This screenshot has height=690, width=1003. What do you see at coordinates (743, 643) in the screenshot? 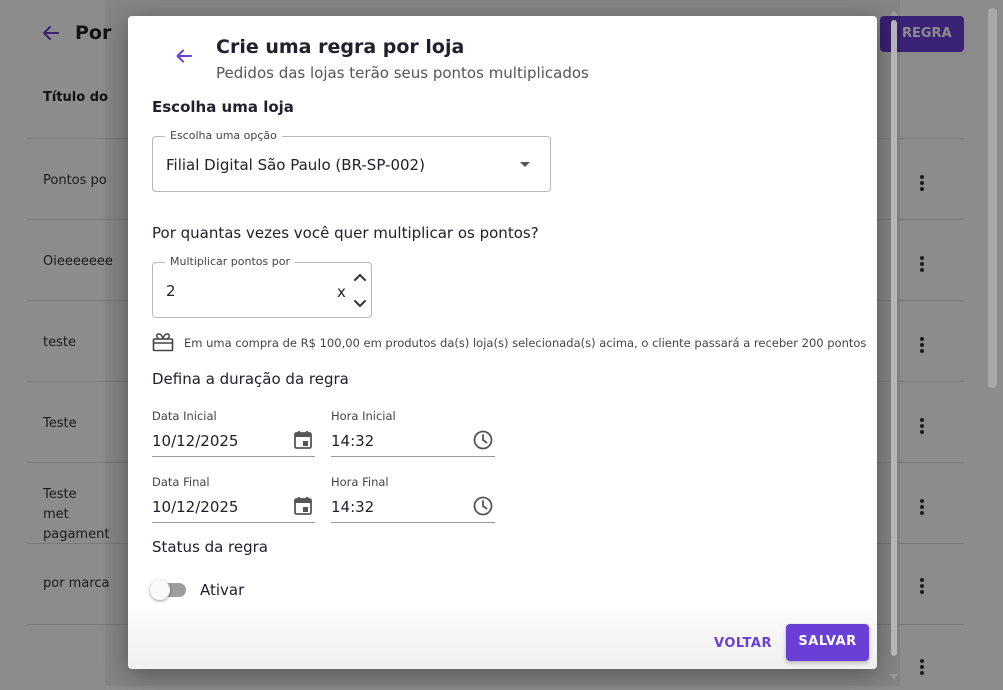
I see `back-button: VOLTAR` at bounding box center [743, 643].